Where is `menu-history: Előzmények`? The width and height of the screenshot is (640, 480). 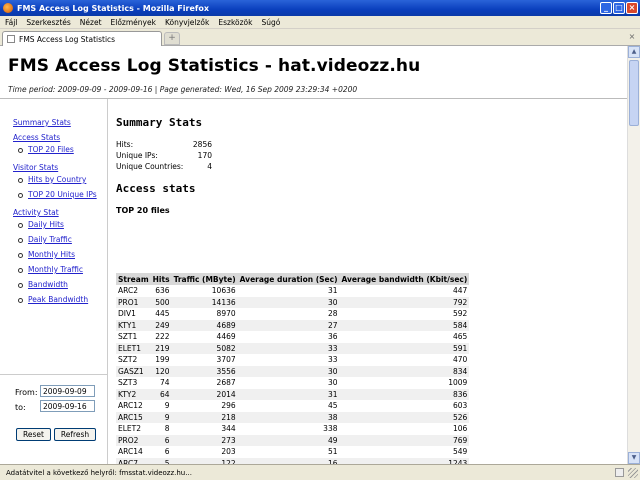
menu-history: Előzmények is located at coordinates (133, 22).